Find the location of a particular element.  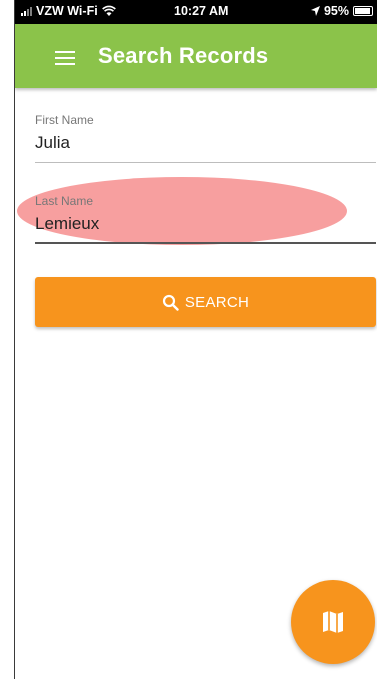

last-name-field: Last Name is located at coordinates (205, 219).